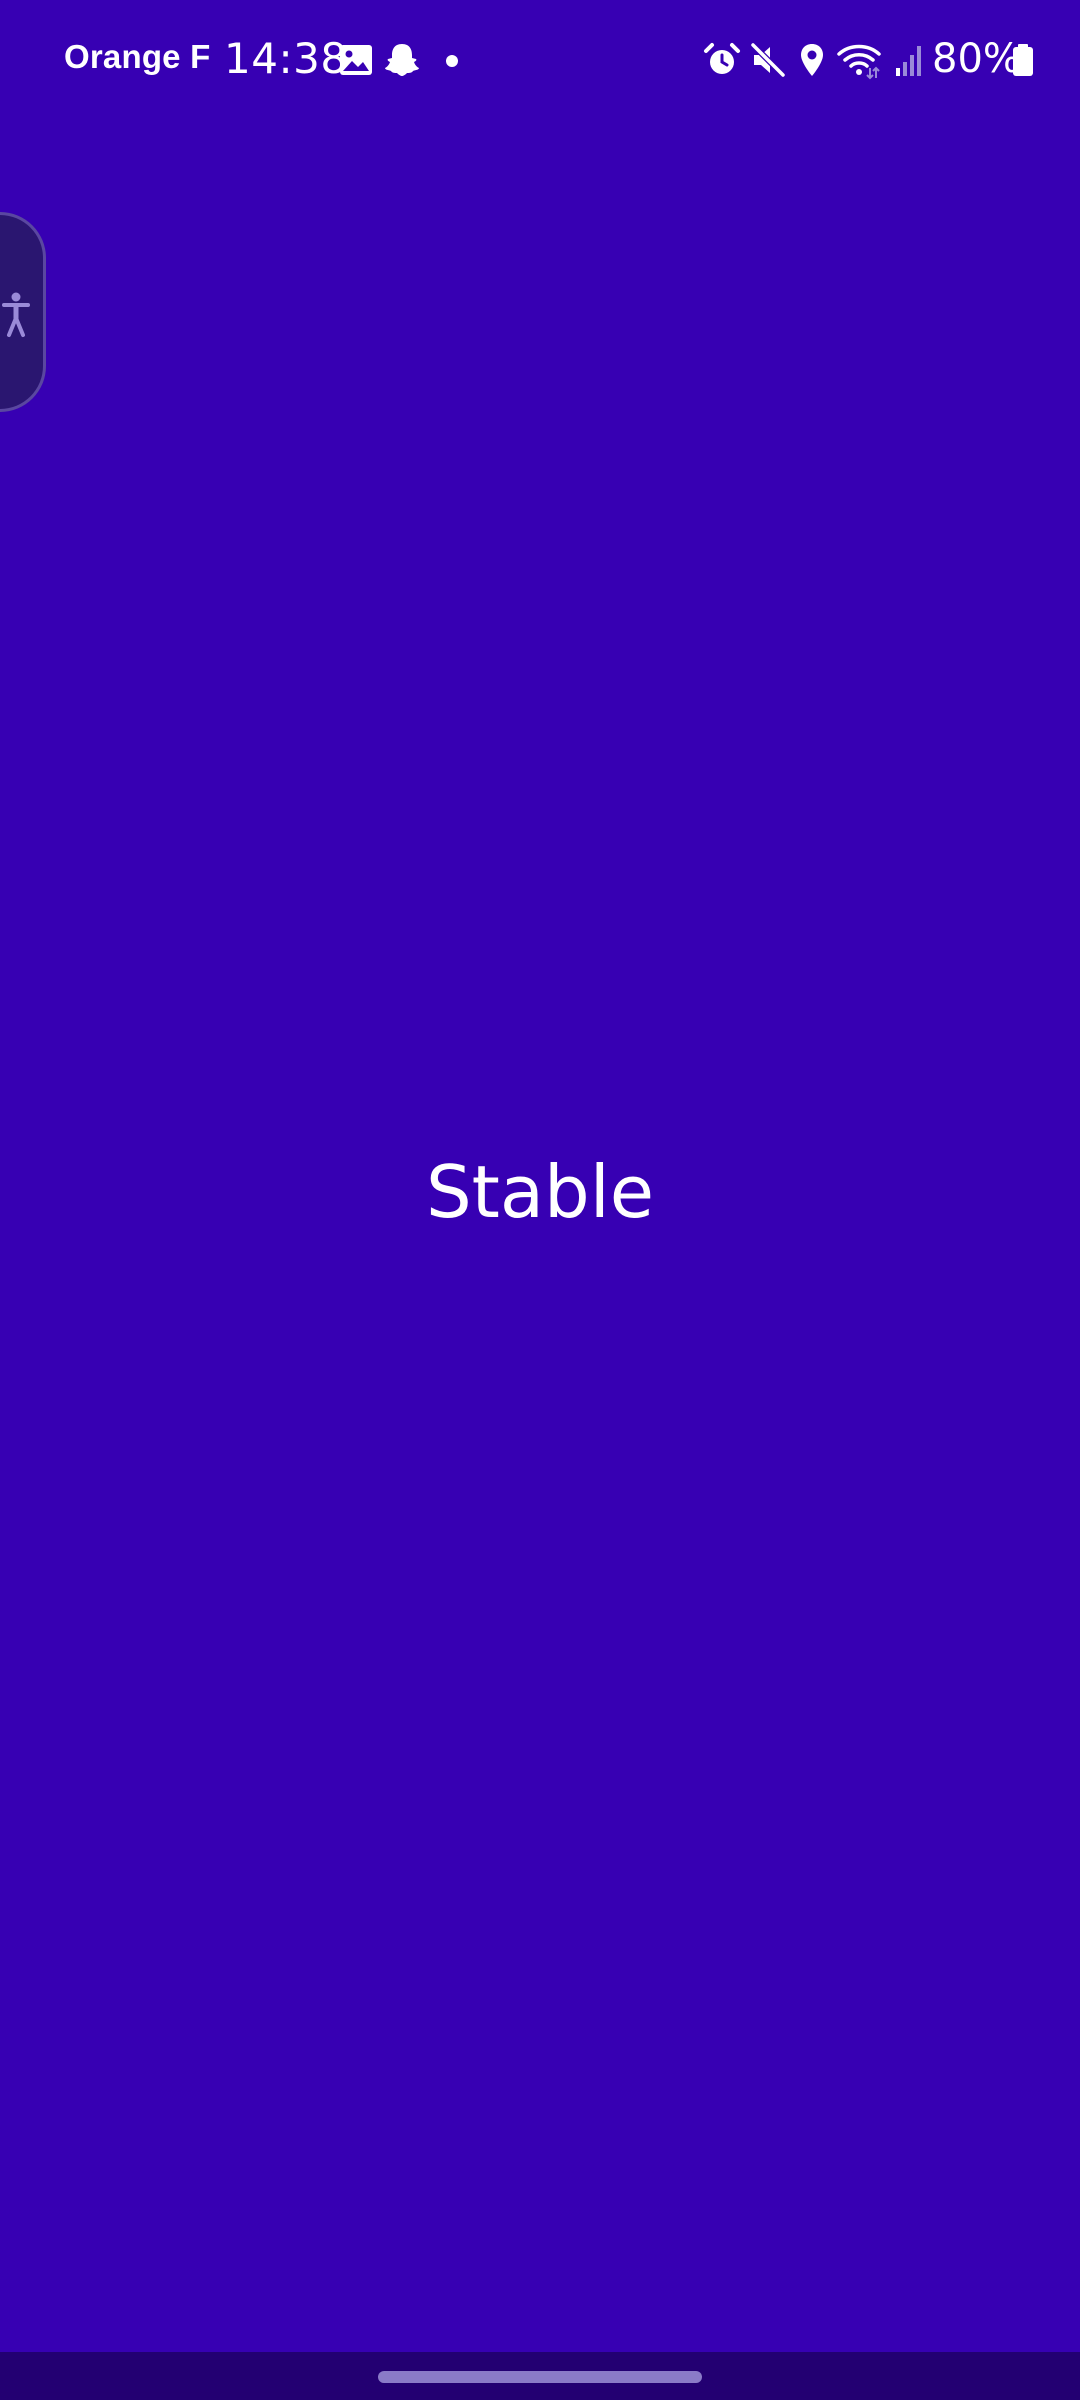 Image resolution: width=1080 pixels, height=2400 pixels. I want to click on carrier-name: Orange F, so click(137, 56).